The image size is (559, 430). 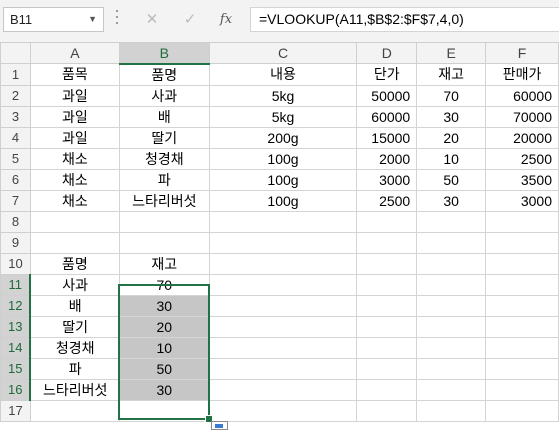 What do you see at coordinates (522, 179) in the screenshot?
I see `cell-f6: 3500` at bounding box center [522, 179].